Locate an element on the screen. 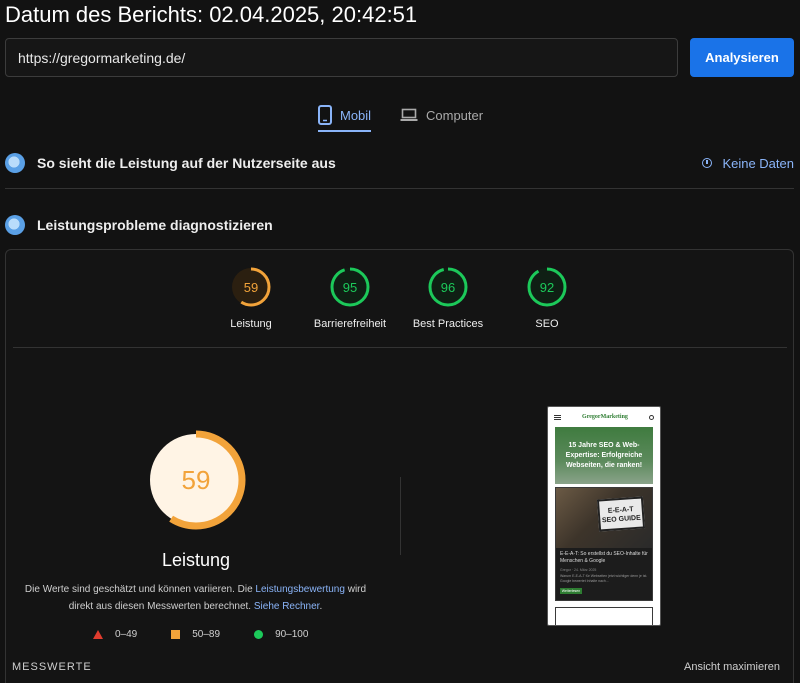  performance-score: 59 is located at coordinates (196, 480).